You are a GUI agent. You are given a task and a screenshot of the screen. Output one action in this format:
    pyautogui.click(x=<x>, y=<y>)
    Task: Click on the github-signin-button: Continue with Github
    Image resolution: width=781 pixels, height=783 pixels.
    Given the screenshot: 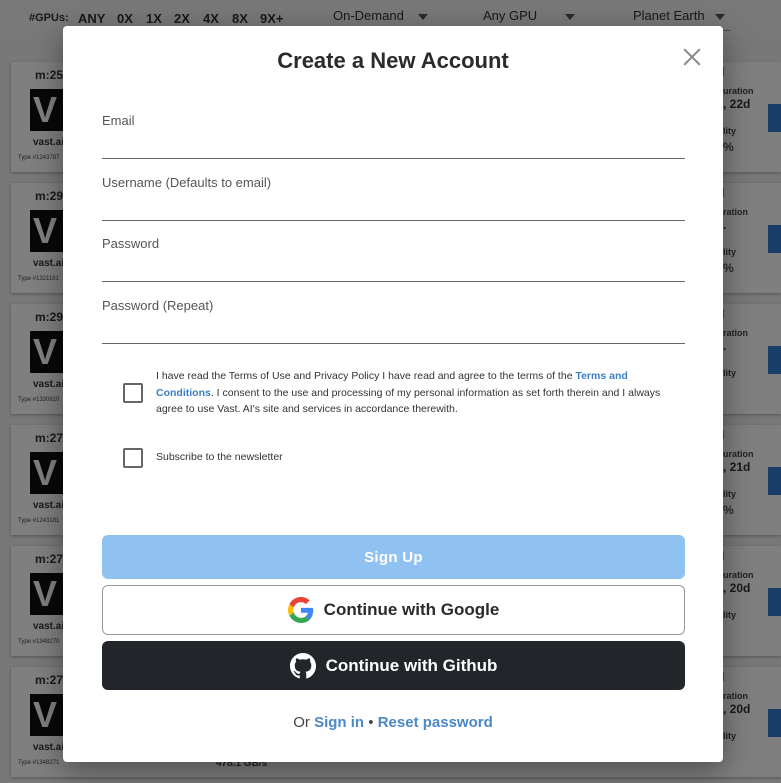 What is the action you would take?
    pyautogui.click(x=393, y=665)
    